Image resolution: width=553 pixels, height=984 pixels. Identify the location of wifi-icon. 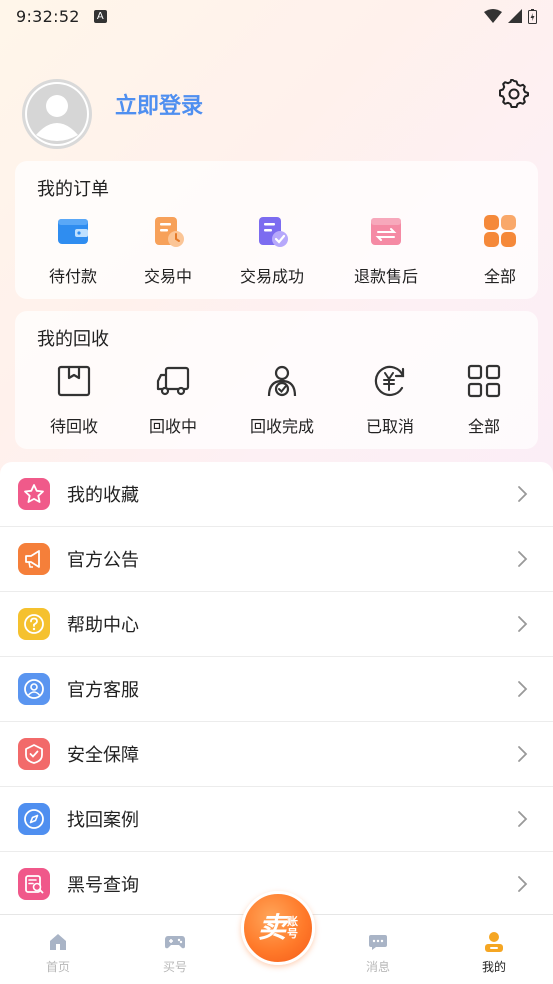
(493, 16).